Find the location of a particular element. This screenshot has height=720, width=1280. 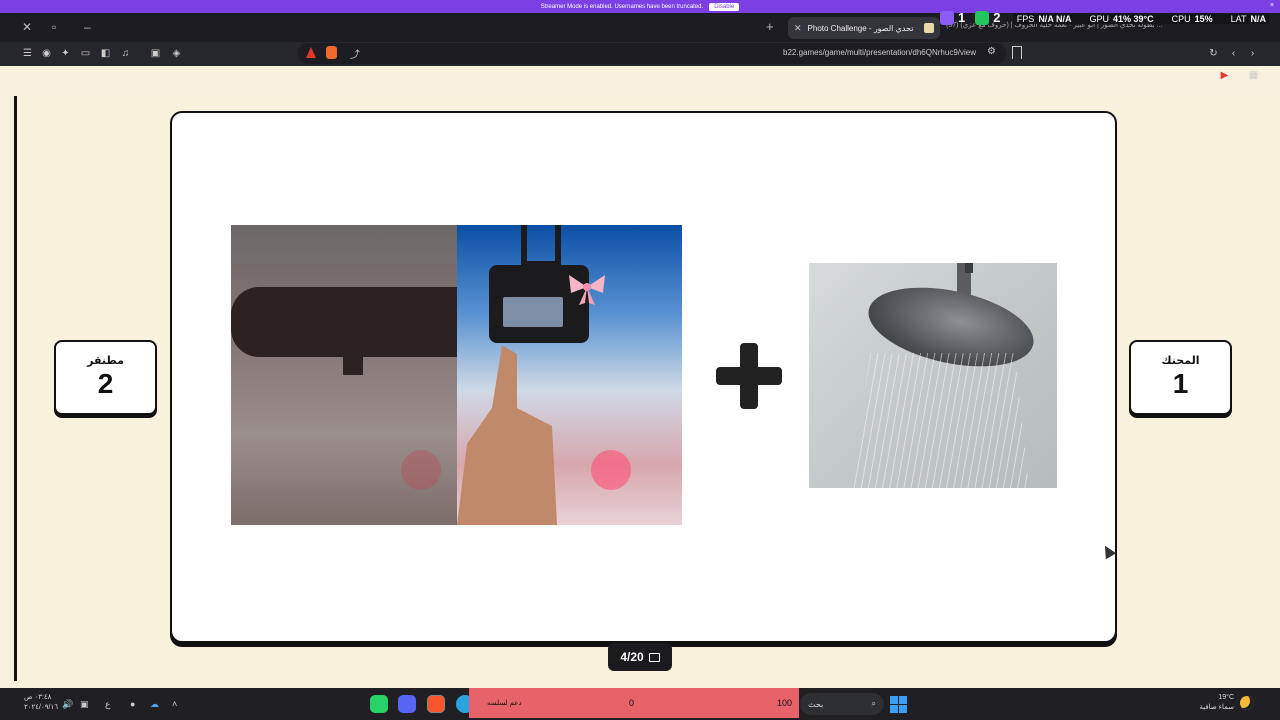

clue-image-shower-head is located at coordinates (933, 375).